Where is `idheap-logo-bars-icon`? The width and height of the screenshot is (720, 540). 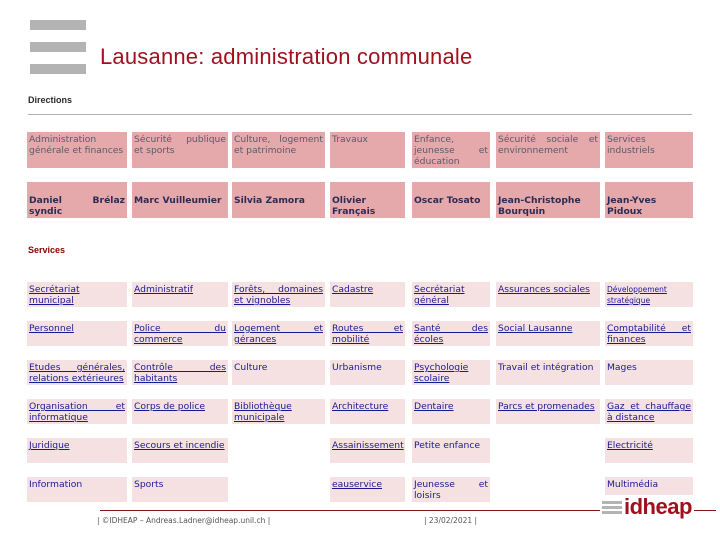 idheap-logo-bars-icon is located at coordinates (612, 507).